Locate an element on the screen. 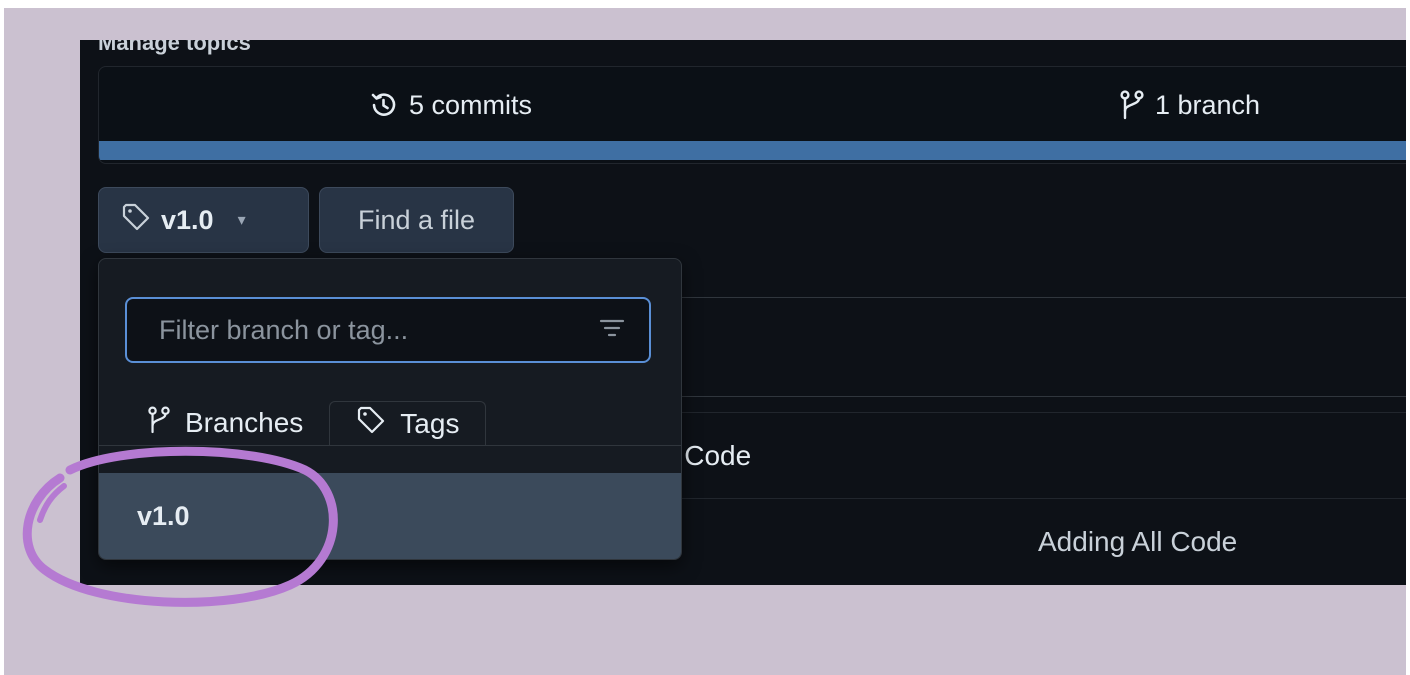 The height and width of the screenshot is (675, 1410). tabs-divider is located at coordinates (390, 445).